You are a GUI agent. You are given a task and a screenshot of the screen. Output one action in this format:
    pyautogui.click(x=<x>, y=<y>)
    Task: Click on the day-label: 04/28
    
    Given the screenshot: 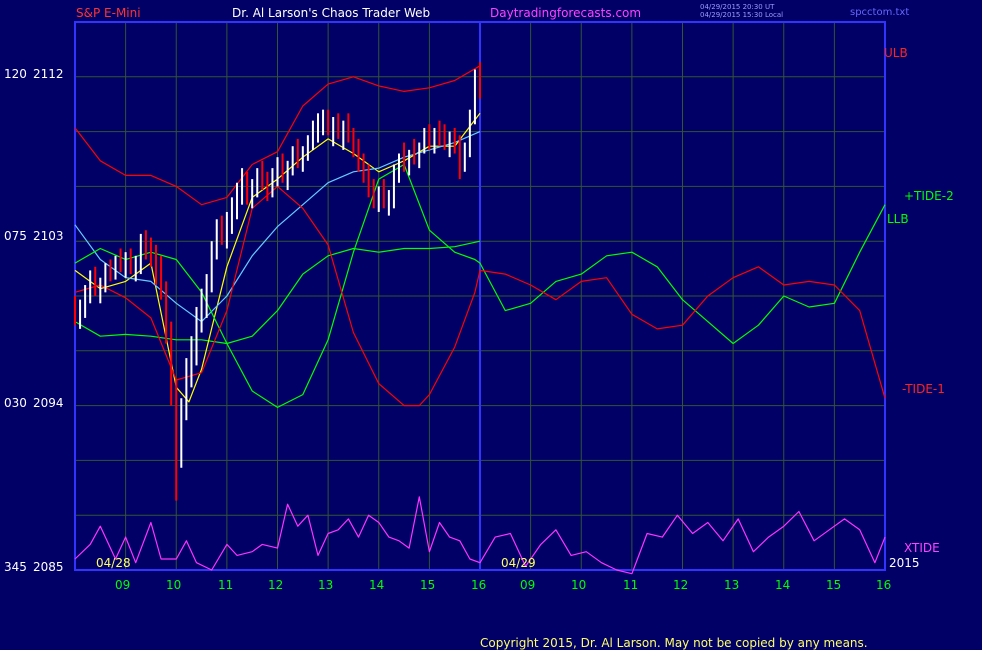 What is the action you would take?
    pyautogui.click(x=113, y=563)
    